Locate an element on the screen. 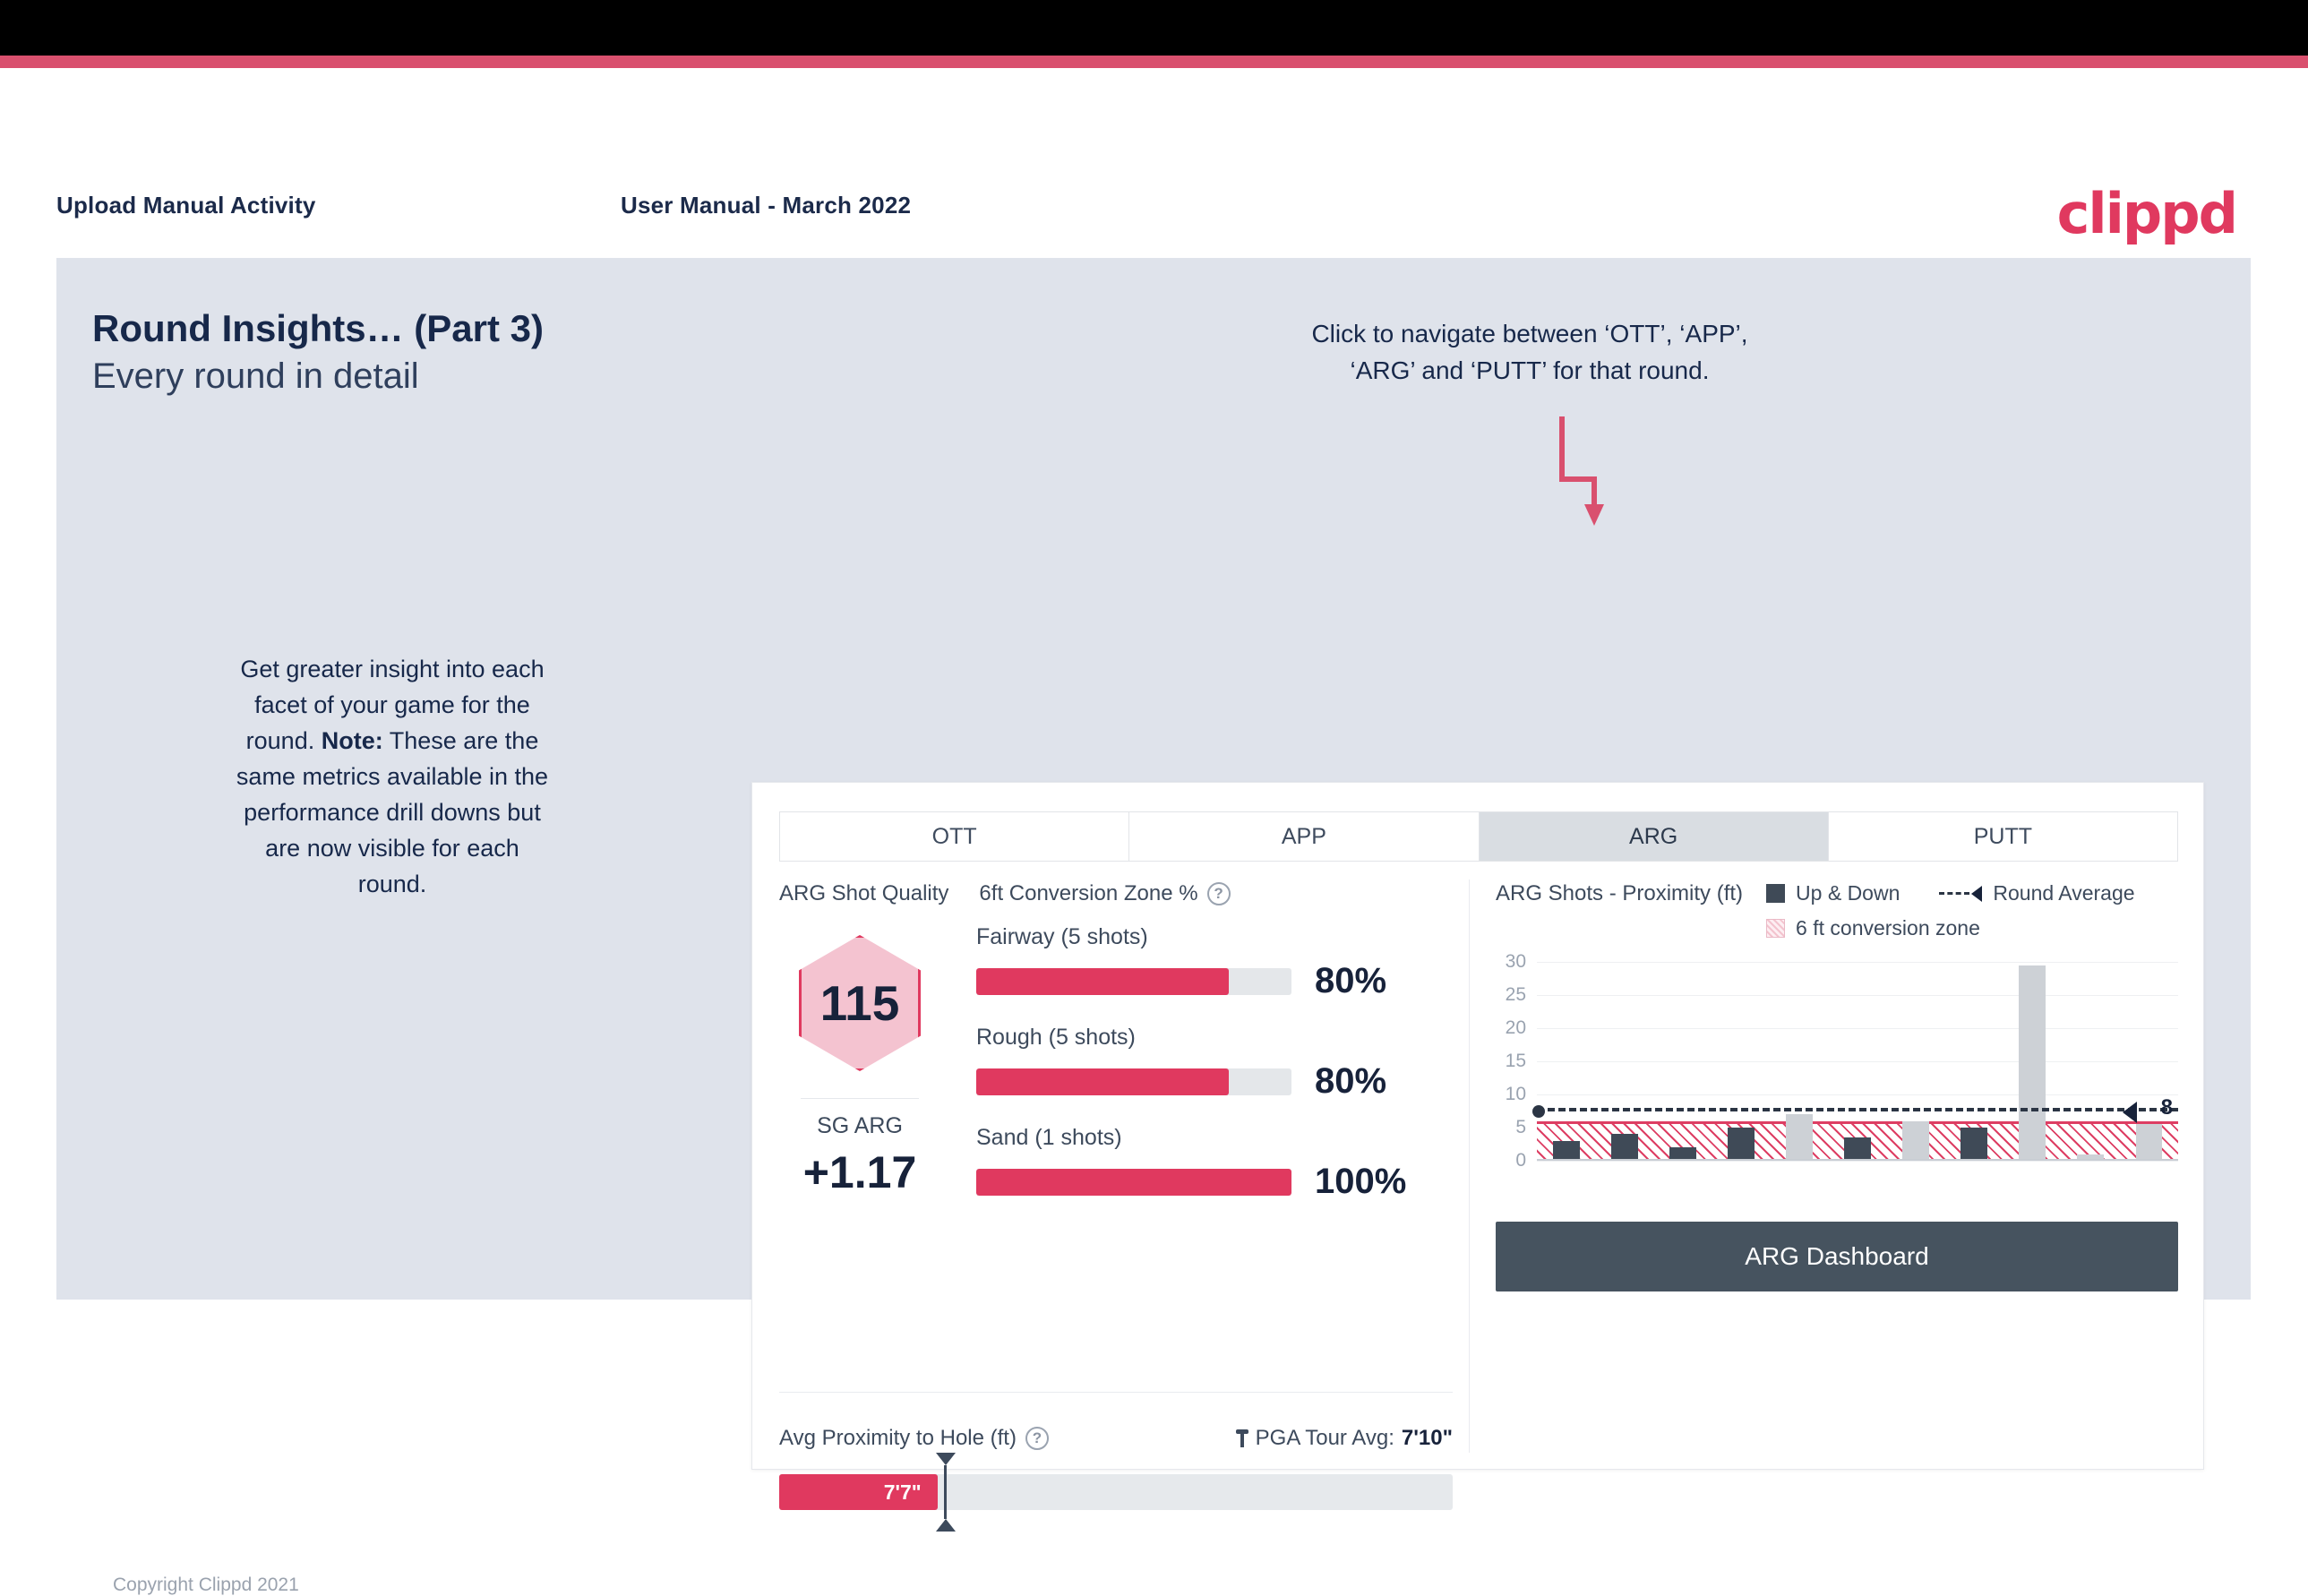 This screenshot has height=1596, width=2308. chart-title: ARG Shots - Proximity (ft) is located at coordinates (1620, 893).